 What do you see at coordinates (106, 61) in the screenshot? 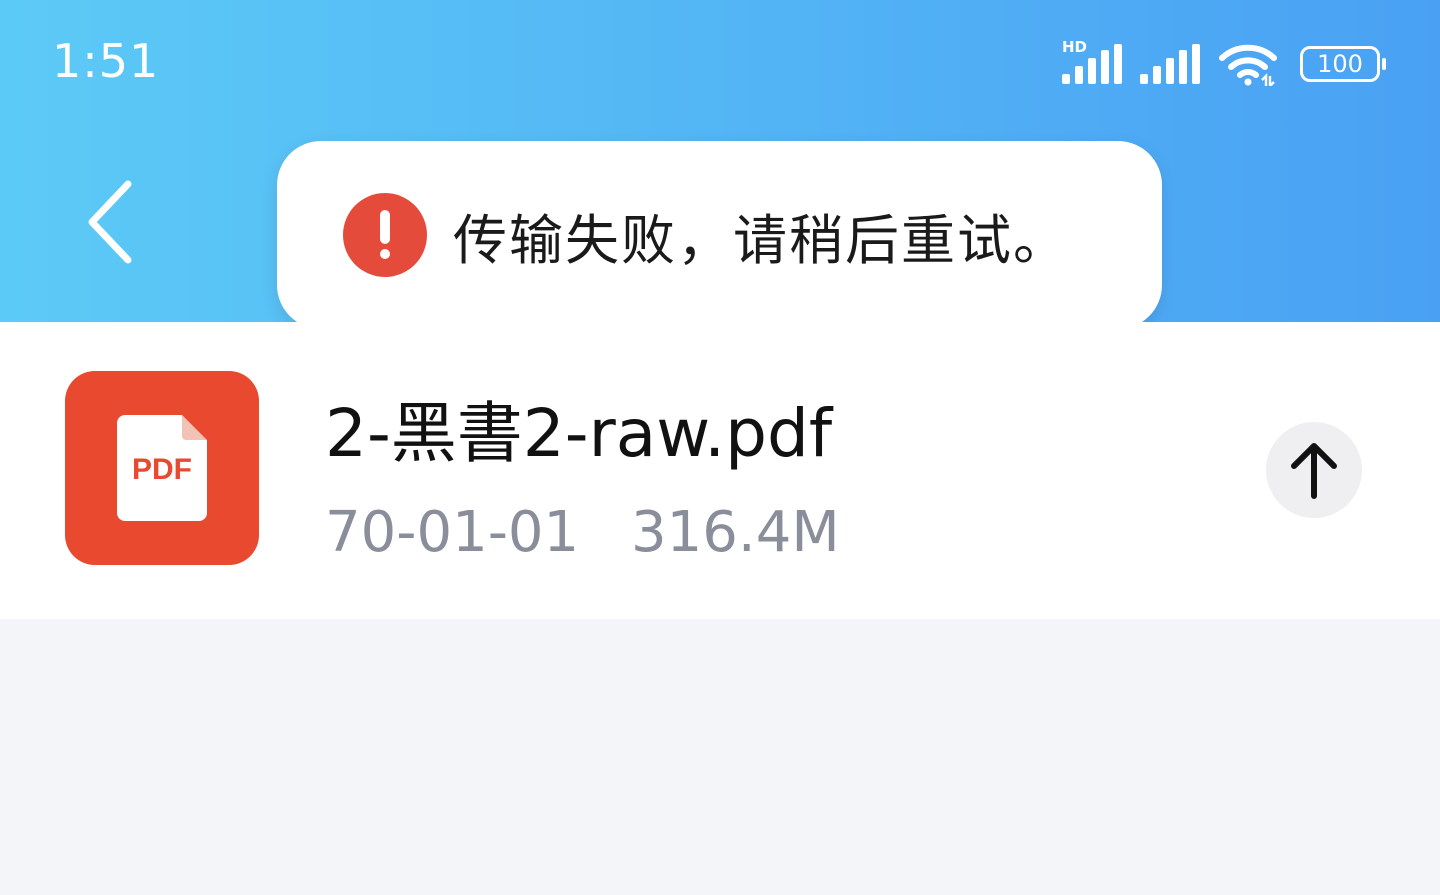
I see `status-time: 1:51` at bounding box center [106, 61].